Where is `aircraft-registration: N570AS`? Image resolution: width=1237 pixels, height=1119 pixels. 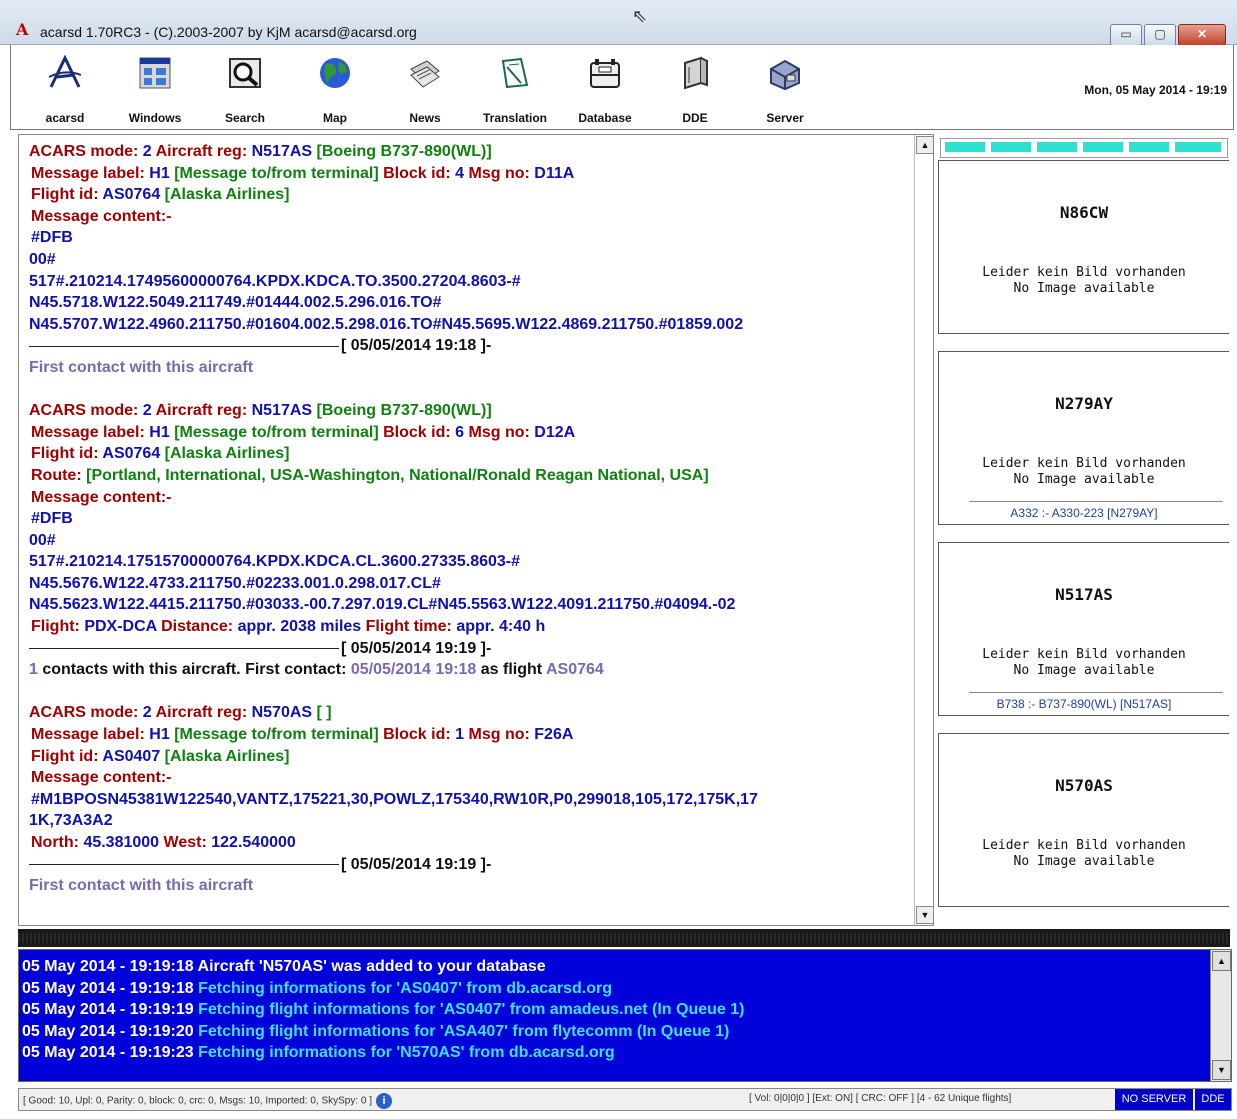
aircraft-registration: N570AS is located at coordinates (1084, 785).